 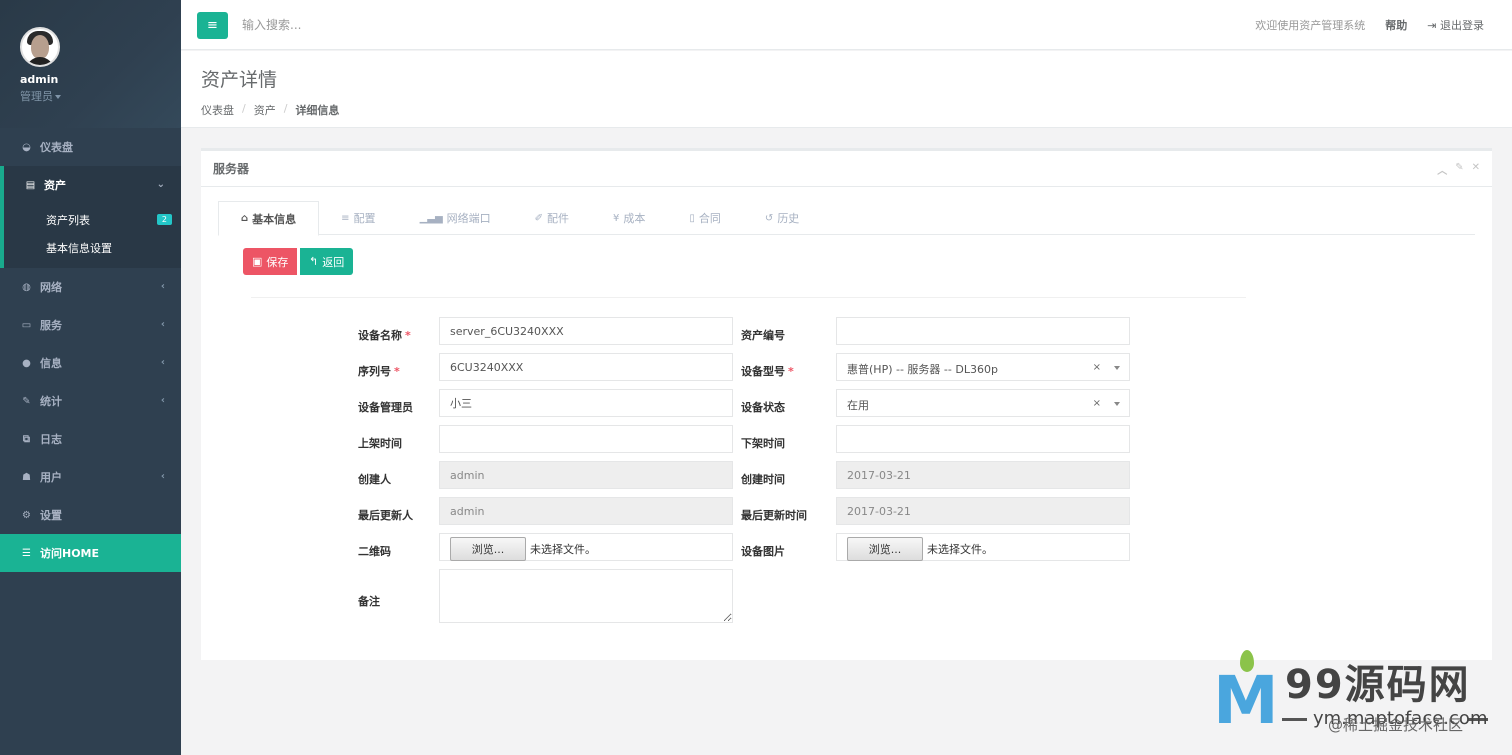 I want to click on tab-basic-info: ⌂ 基本信息, so click(x=269, y=218).